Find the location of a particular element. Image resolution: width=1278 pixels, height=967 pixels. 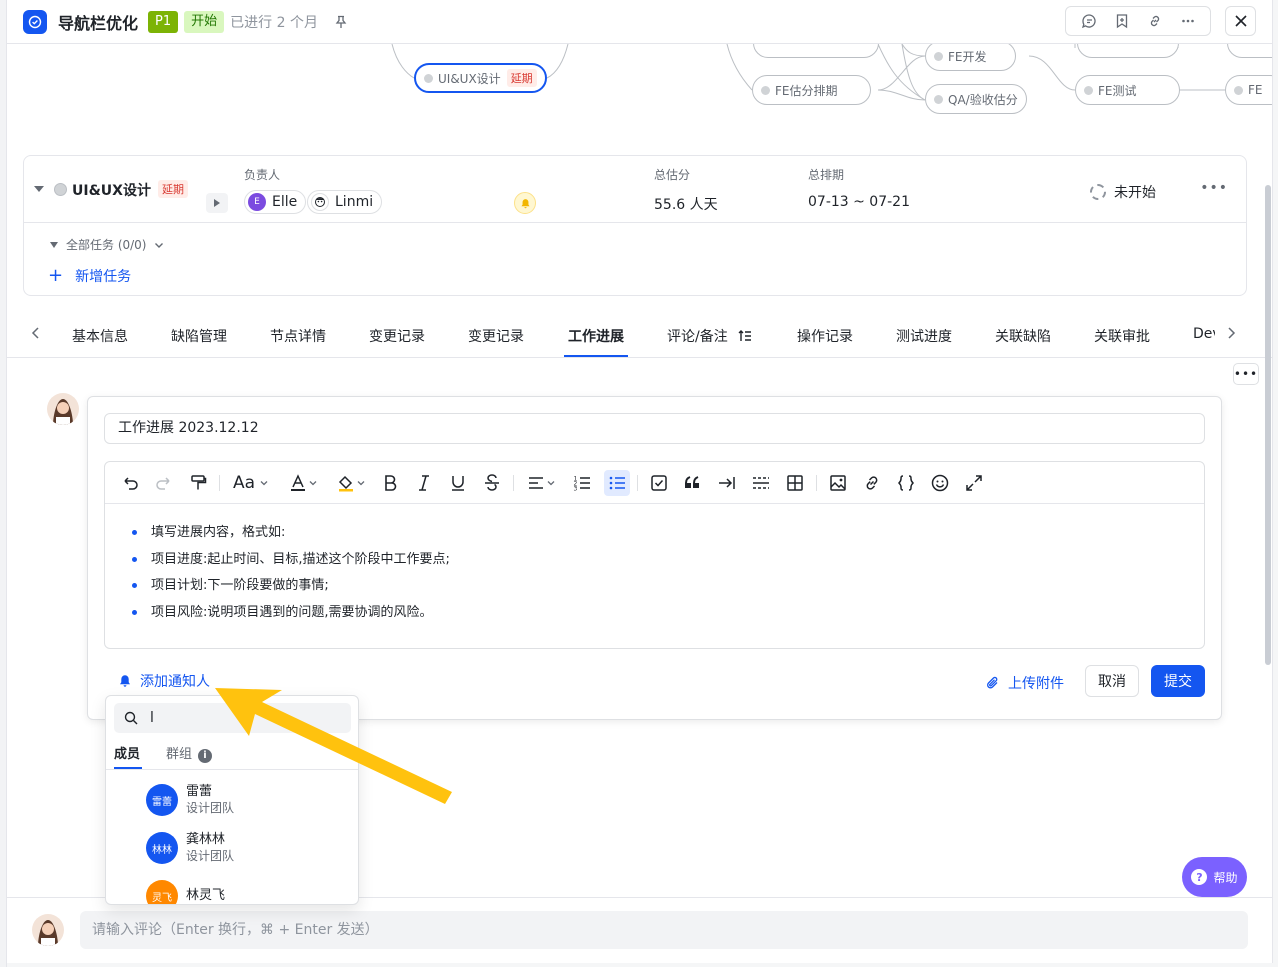

add-notify-button: 添加通知人 is located at coordinates (164, 681).